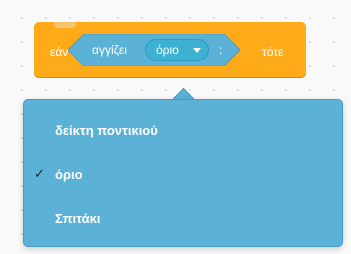  I want to click on menu-item-label: όριο, so click(69, 174).